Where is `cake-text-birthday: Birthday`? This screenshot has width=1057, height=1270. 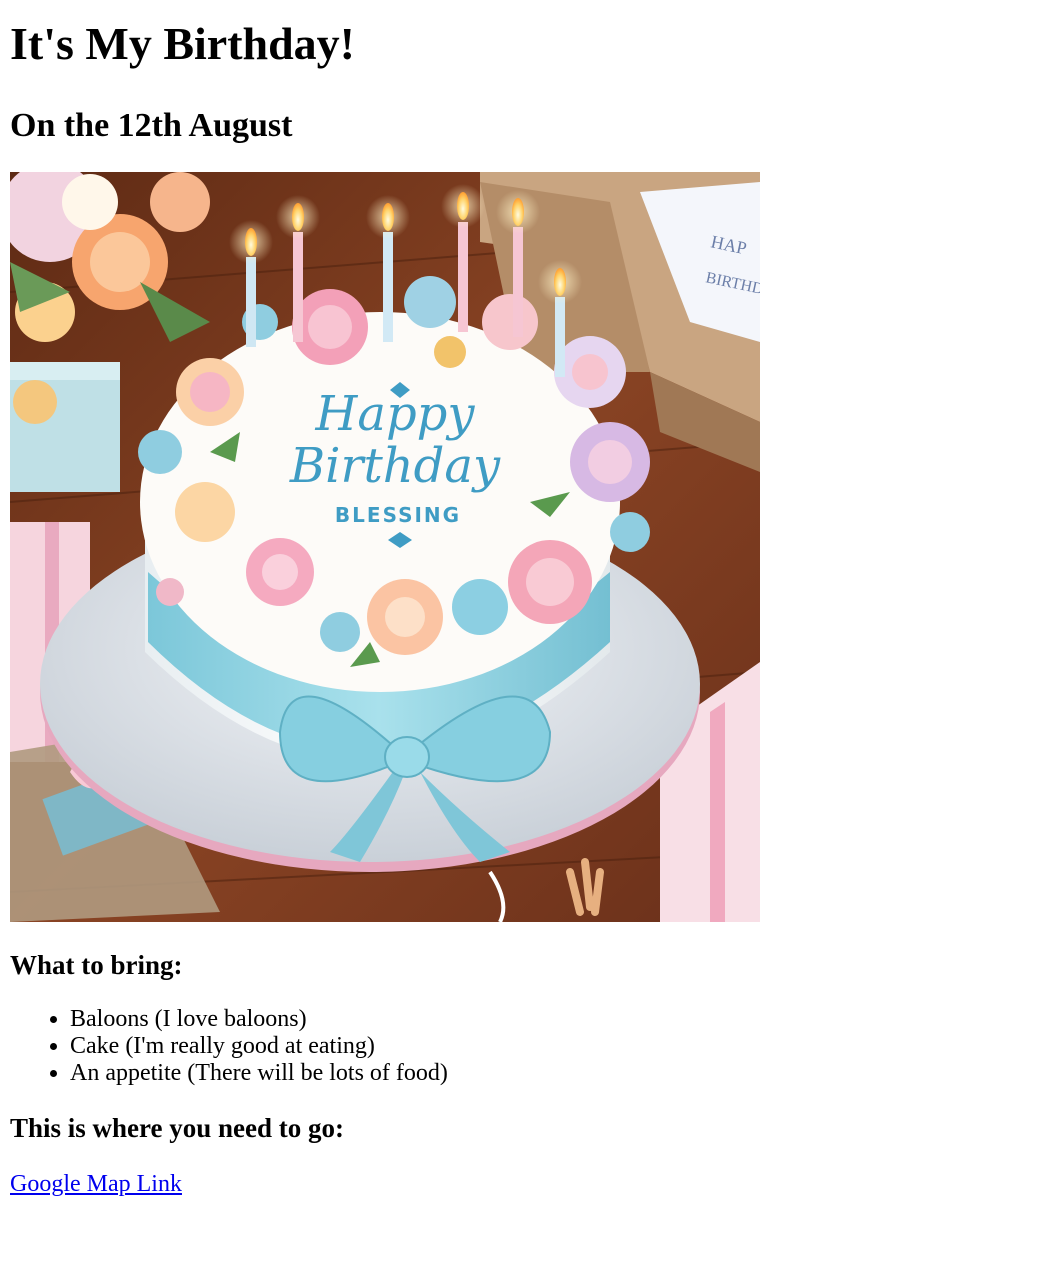 cake-text-birthday: Birthday is located at coordinates (395, 466).